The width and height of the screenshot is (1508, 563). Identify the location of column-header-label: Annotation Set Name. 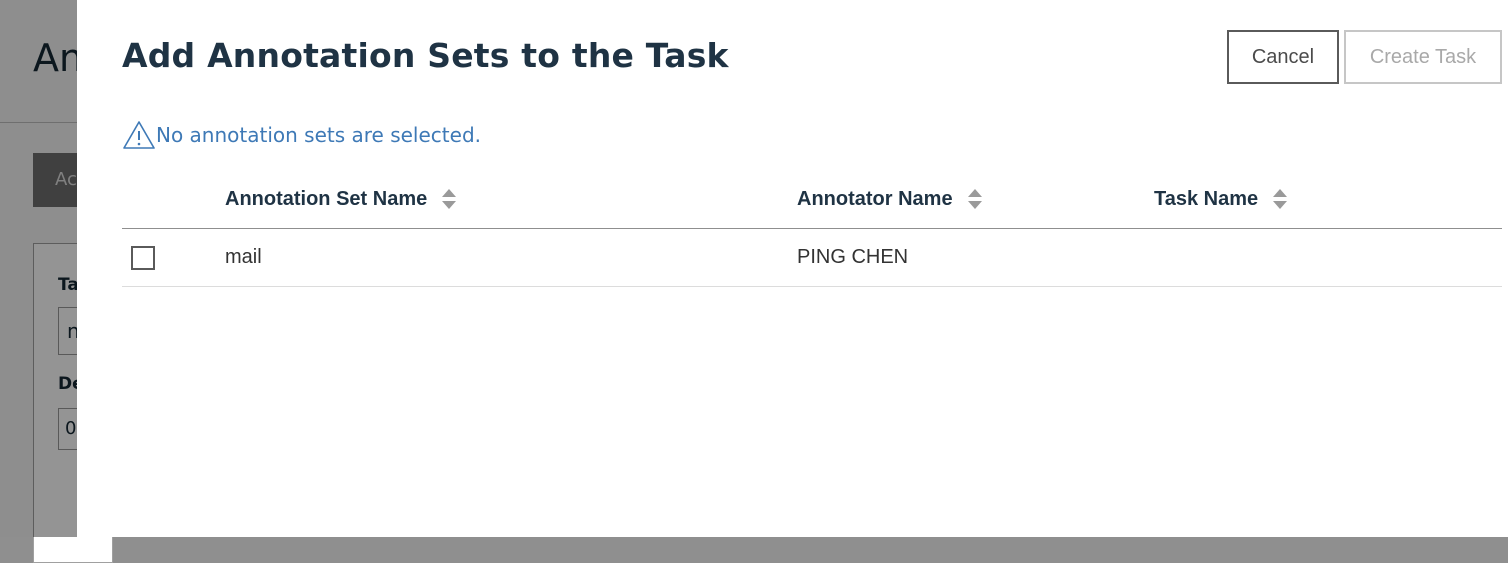
(326, 198).